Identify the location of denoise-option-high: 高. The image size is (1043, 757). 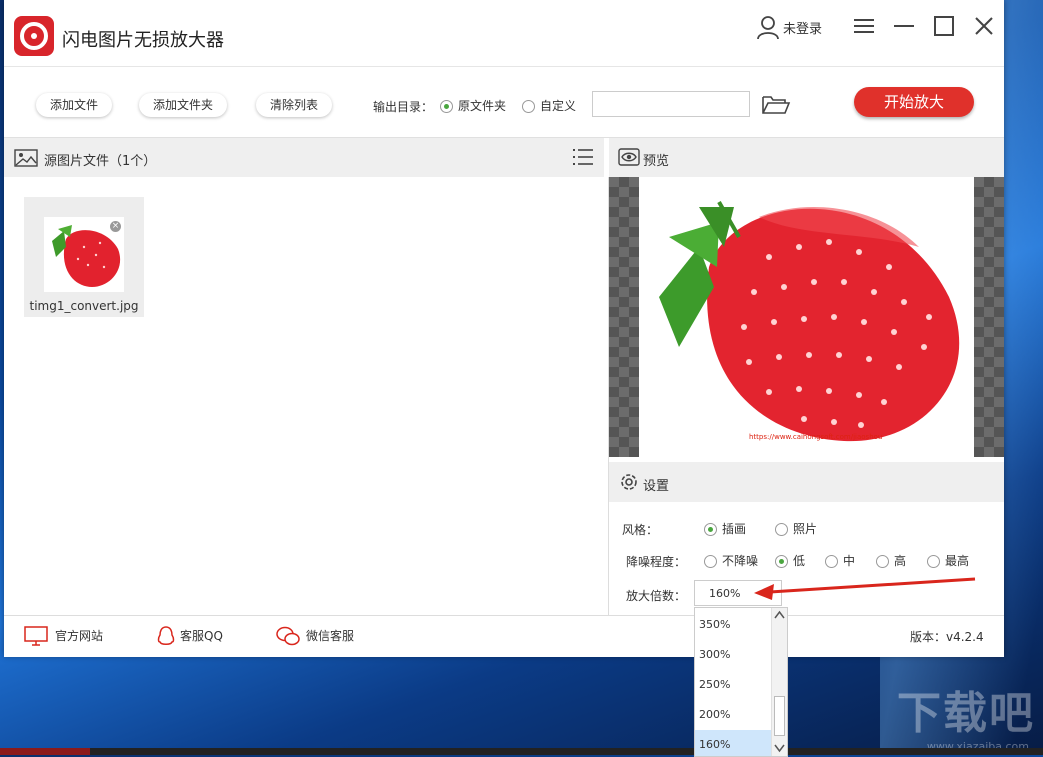
(891, 560).